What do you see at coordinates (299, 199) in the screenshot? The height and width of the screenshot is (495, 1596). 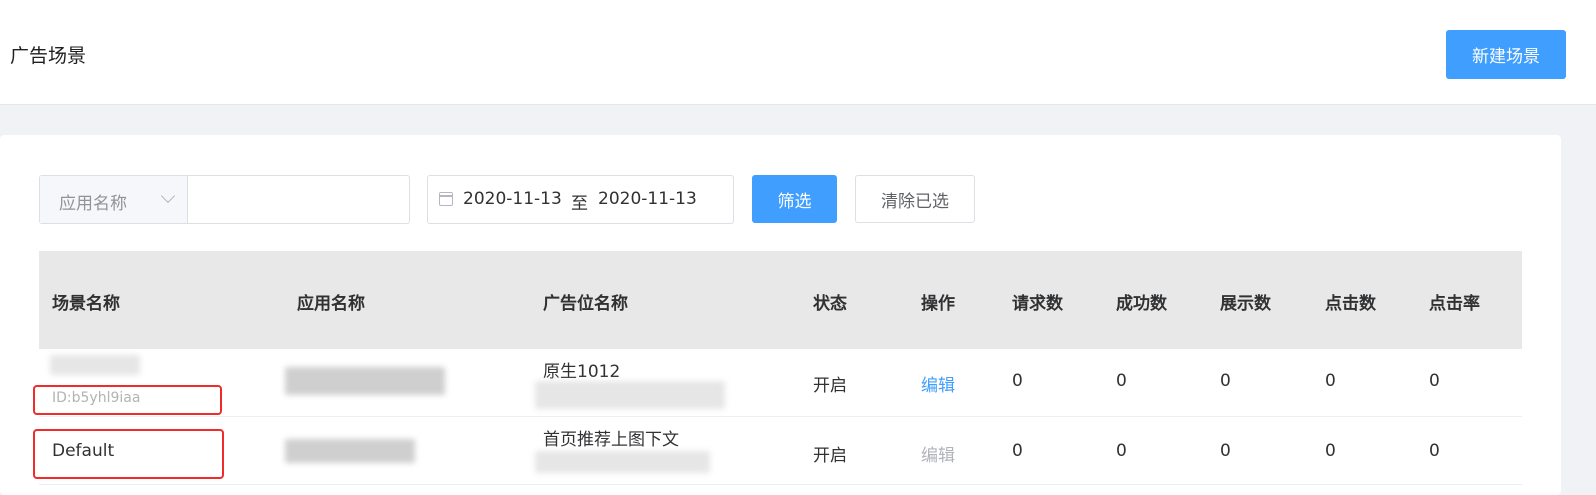 I see `app-name-input` at bounding box center [299, 199].